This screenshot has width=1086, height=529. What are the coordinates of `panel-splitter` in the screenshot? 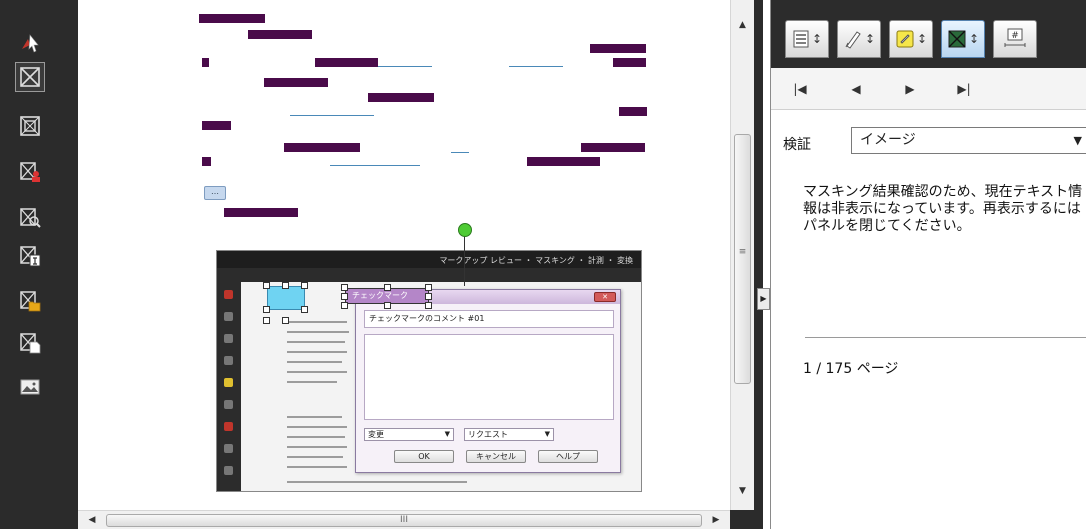 It's located at (758, 264).